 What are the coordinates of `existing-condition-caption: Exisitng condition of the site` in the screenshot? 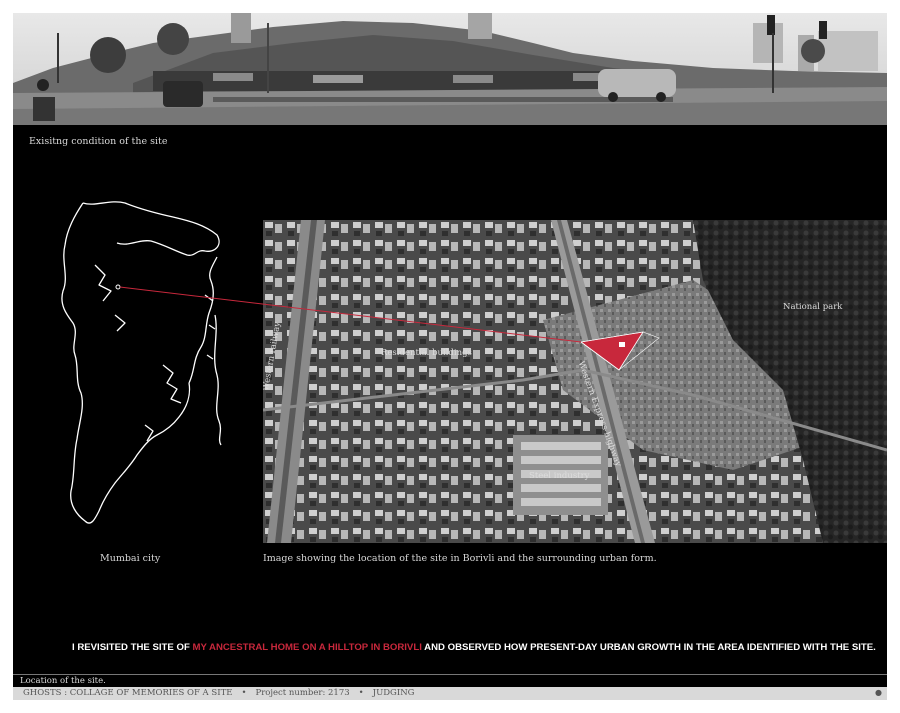 It's located at (98, 141).